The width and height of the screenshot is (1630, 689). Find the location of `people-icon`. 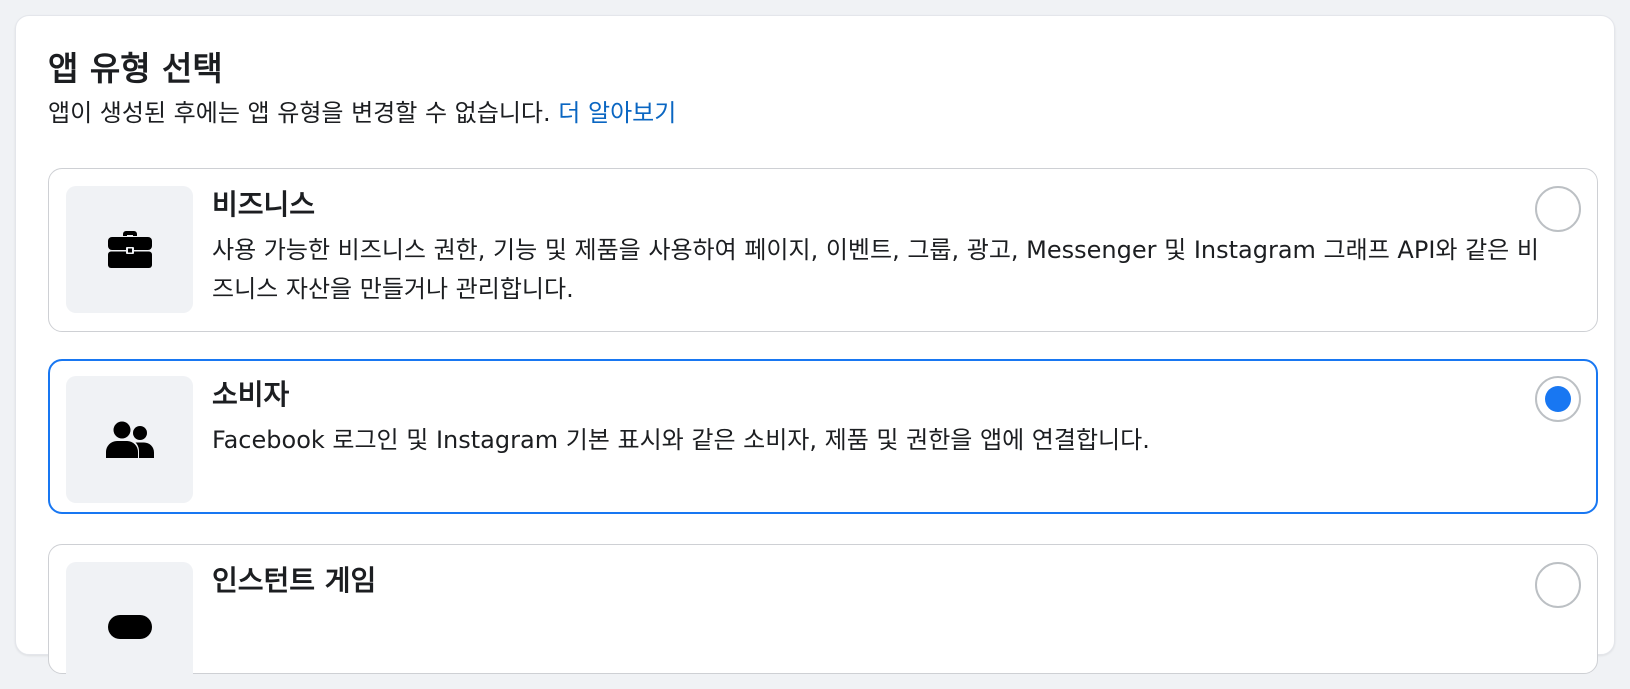

people-icon is located at coordinates (129, 439).